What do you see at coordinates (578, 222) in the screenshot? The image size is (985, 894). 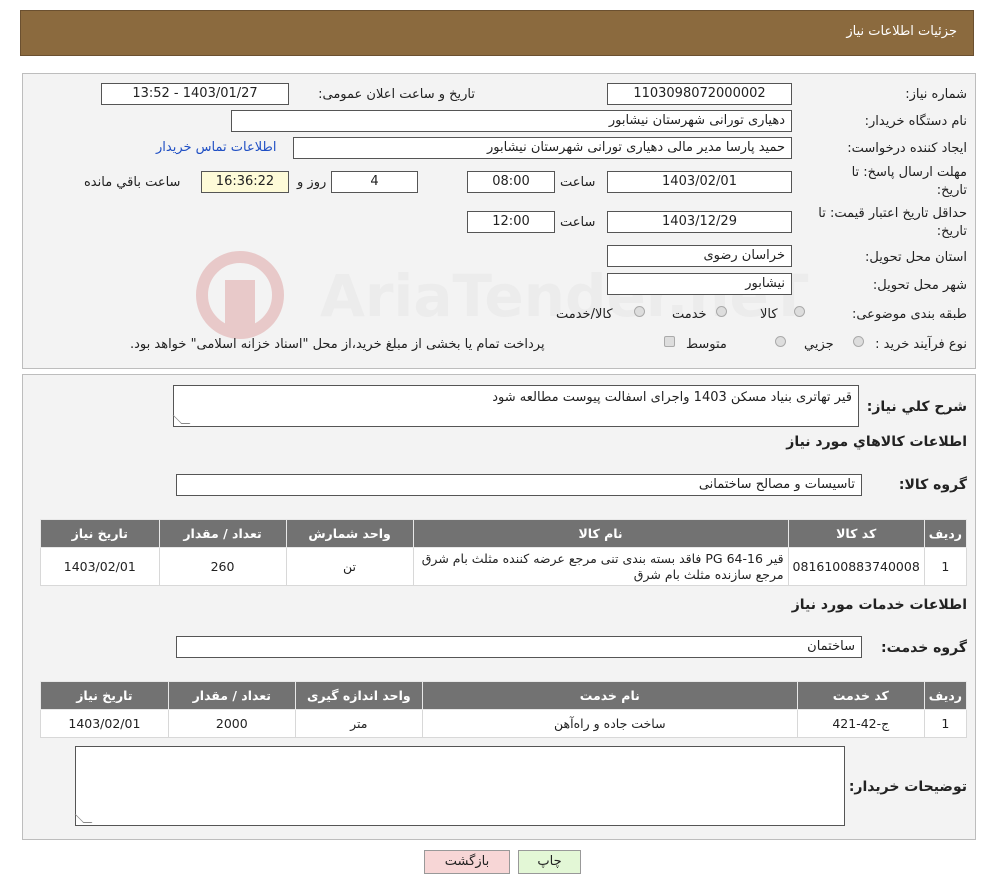 I see `validity-time-label: ساعت` at bounding box center [578, 222].